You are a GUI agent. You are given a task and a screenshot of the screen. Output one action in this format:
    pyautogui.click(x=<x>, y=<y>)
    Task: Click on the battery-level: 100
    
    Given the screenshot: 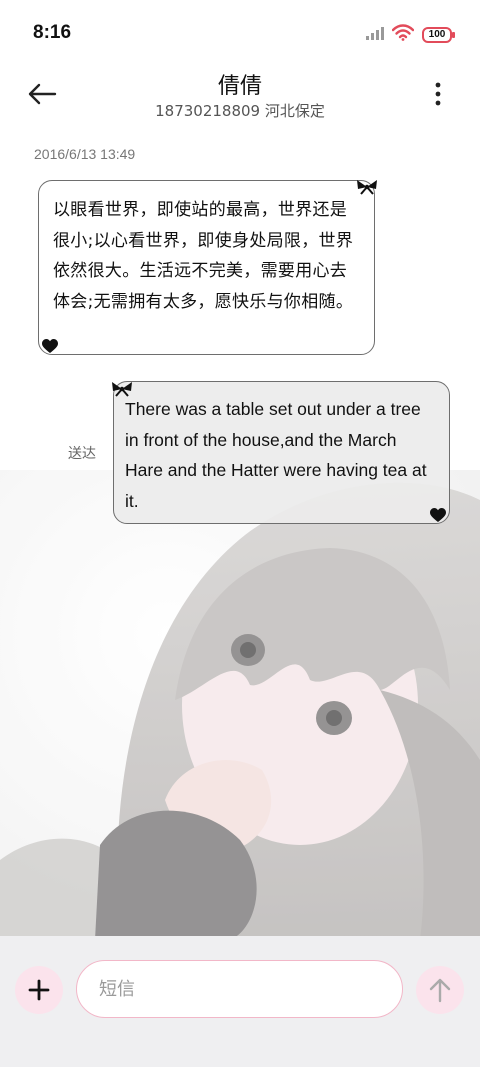 What is the action you would take?
    pyautogui.click(x=437, y=34)
    